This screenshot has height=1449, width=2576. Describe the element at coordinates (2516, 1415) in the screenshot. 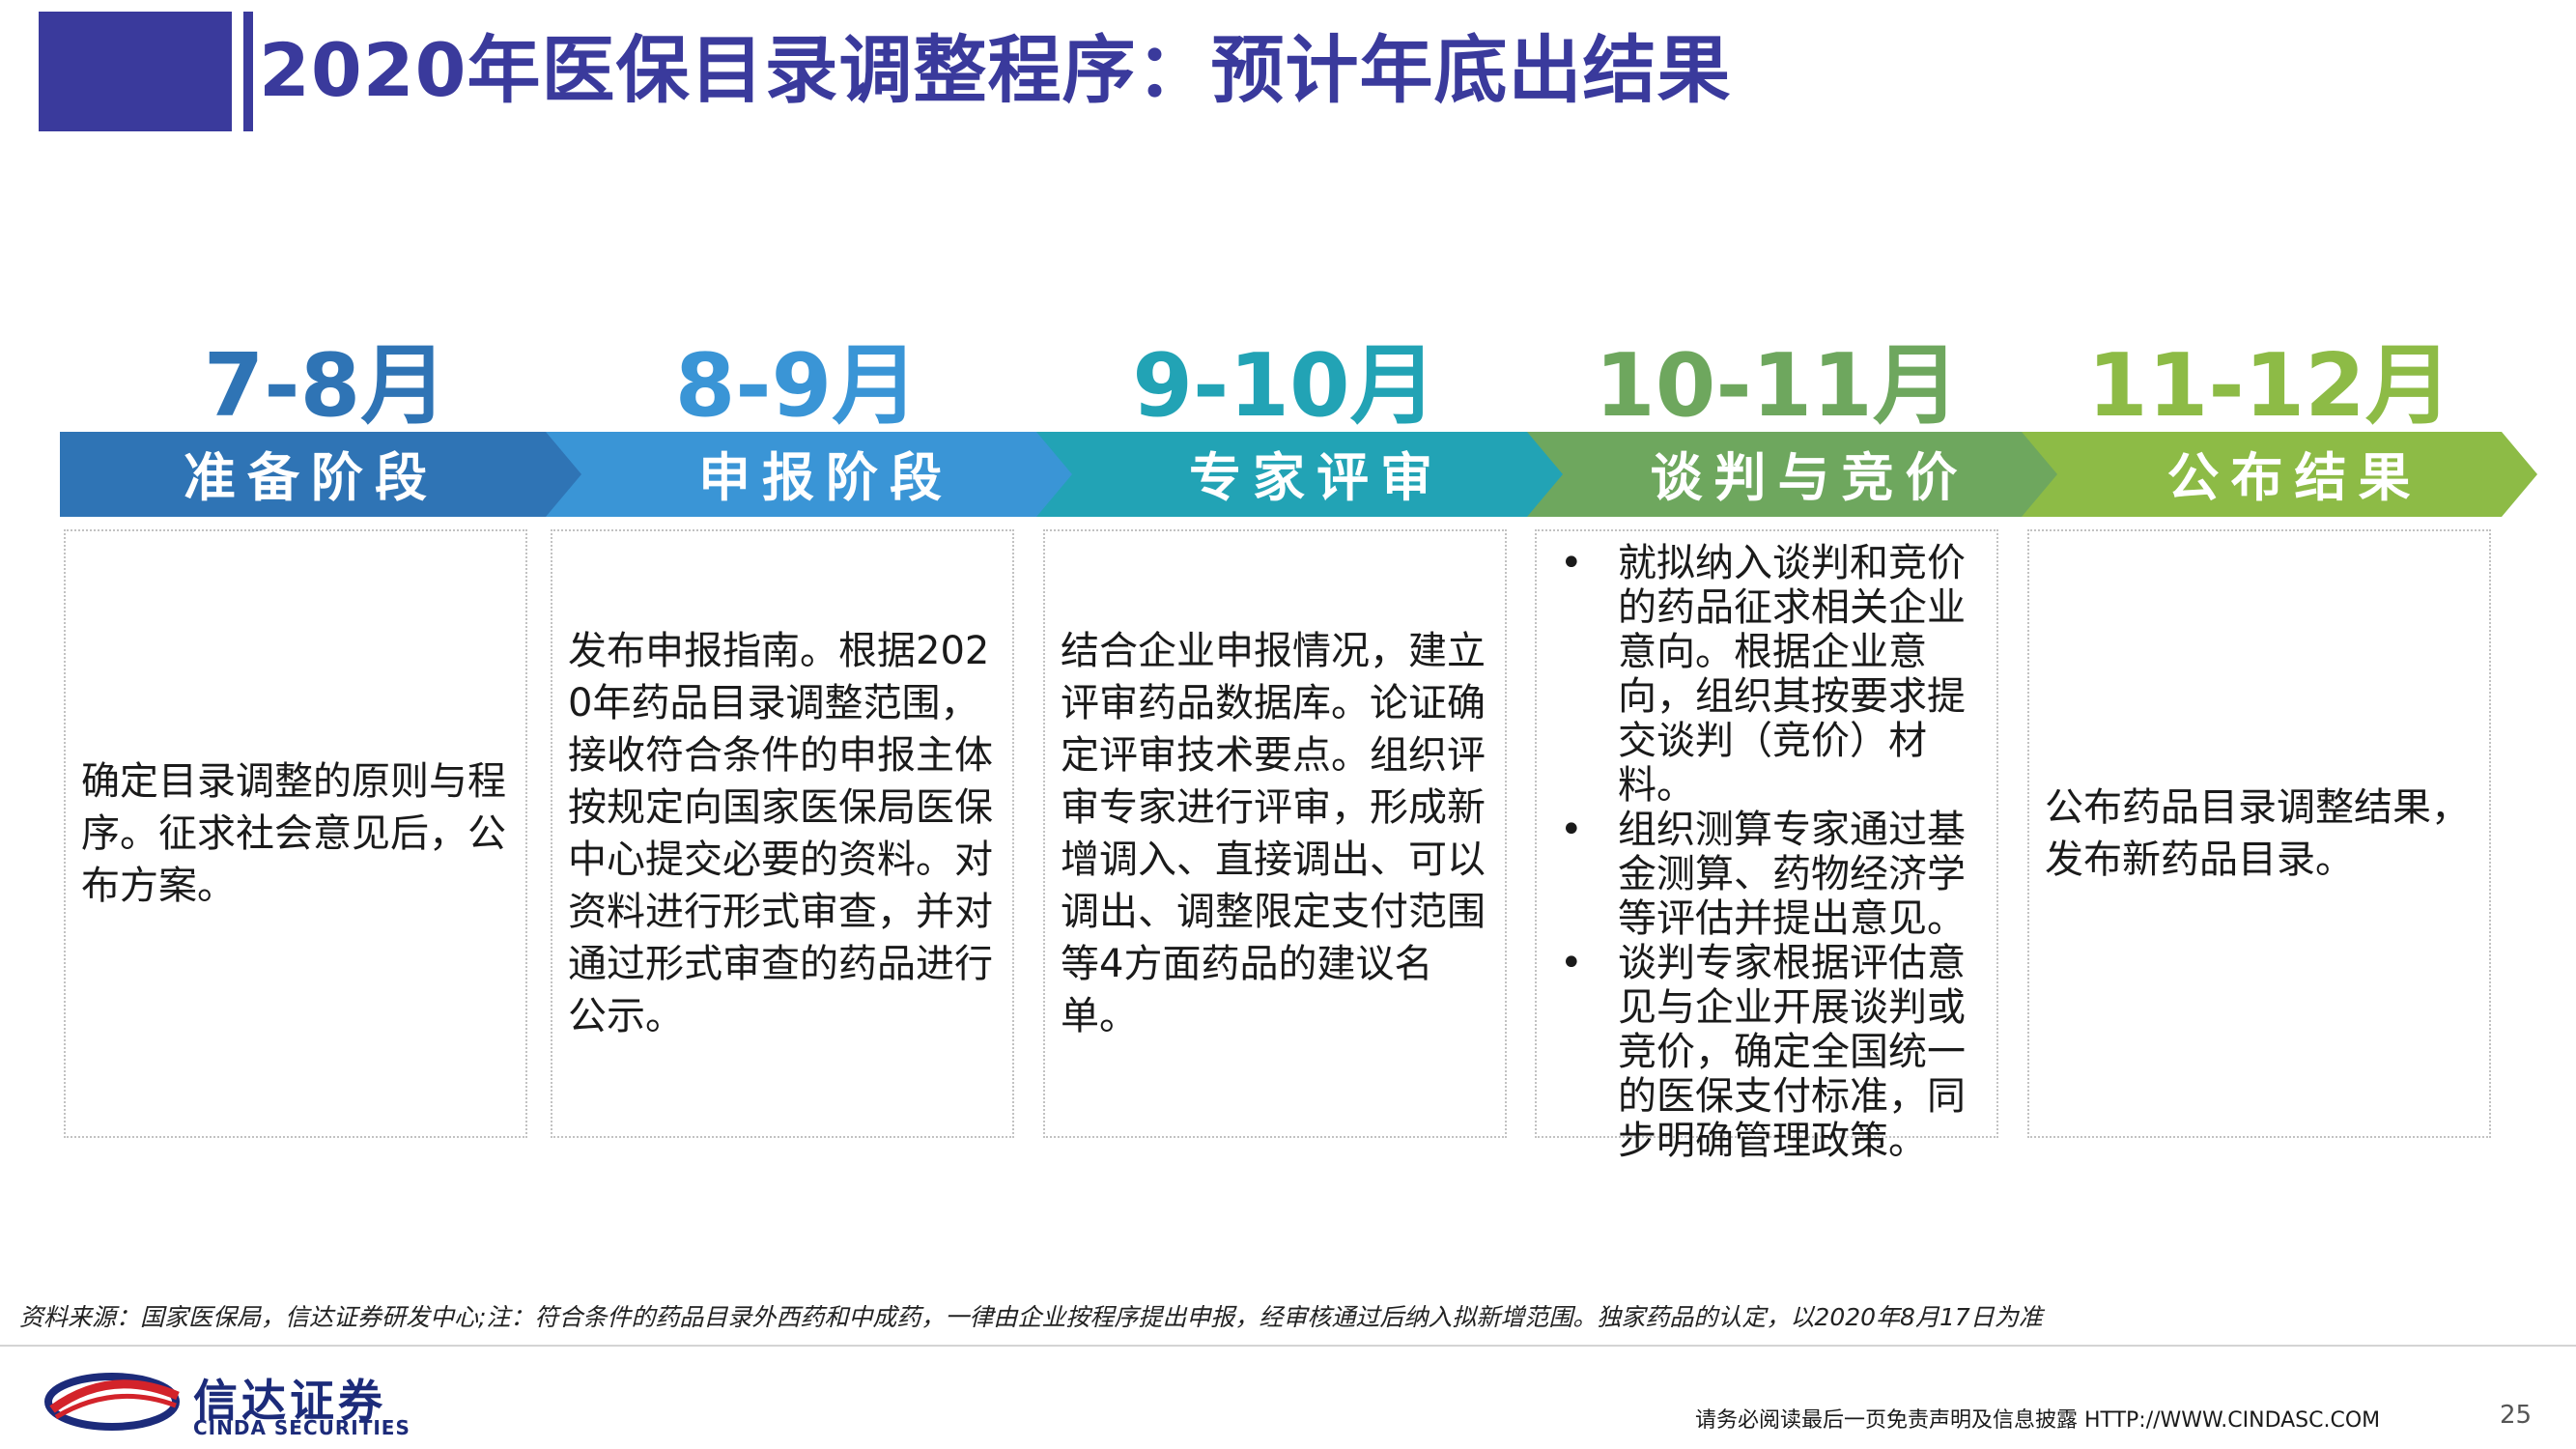

I see `page-number: 25` at that location.